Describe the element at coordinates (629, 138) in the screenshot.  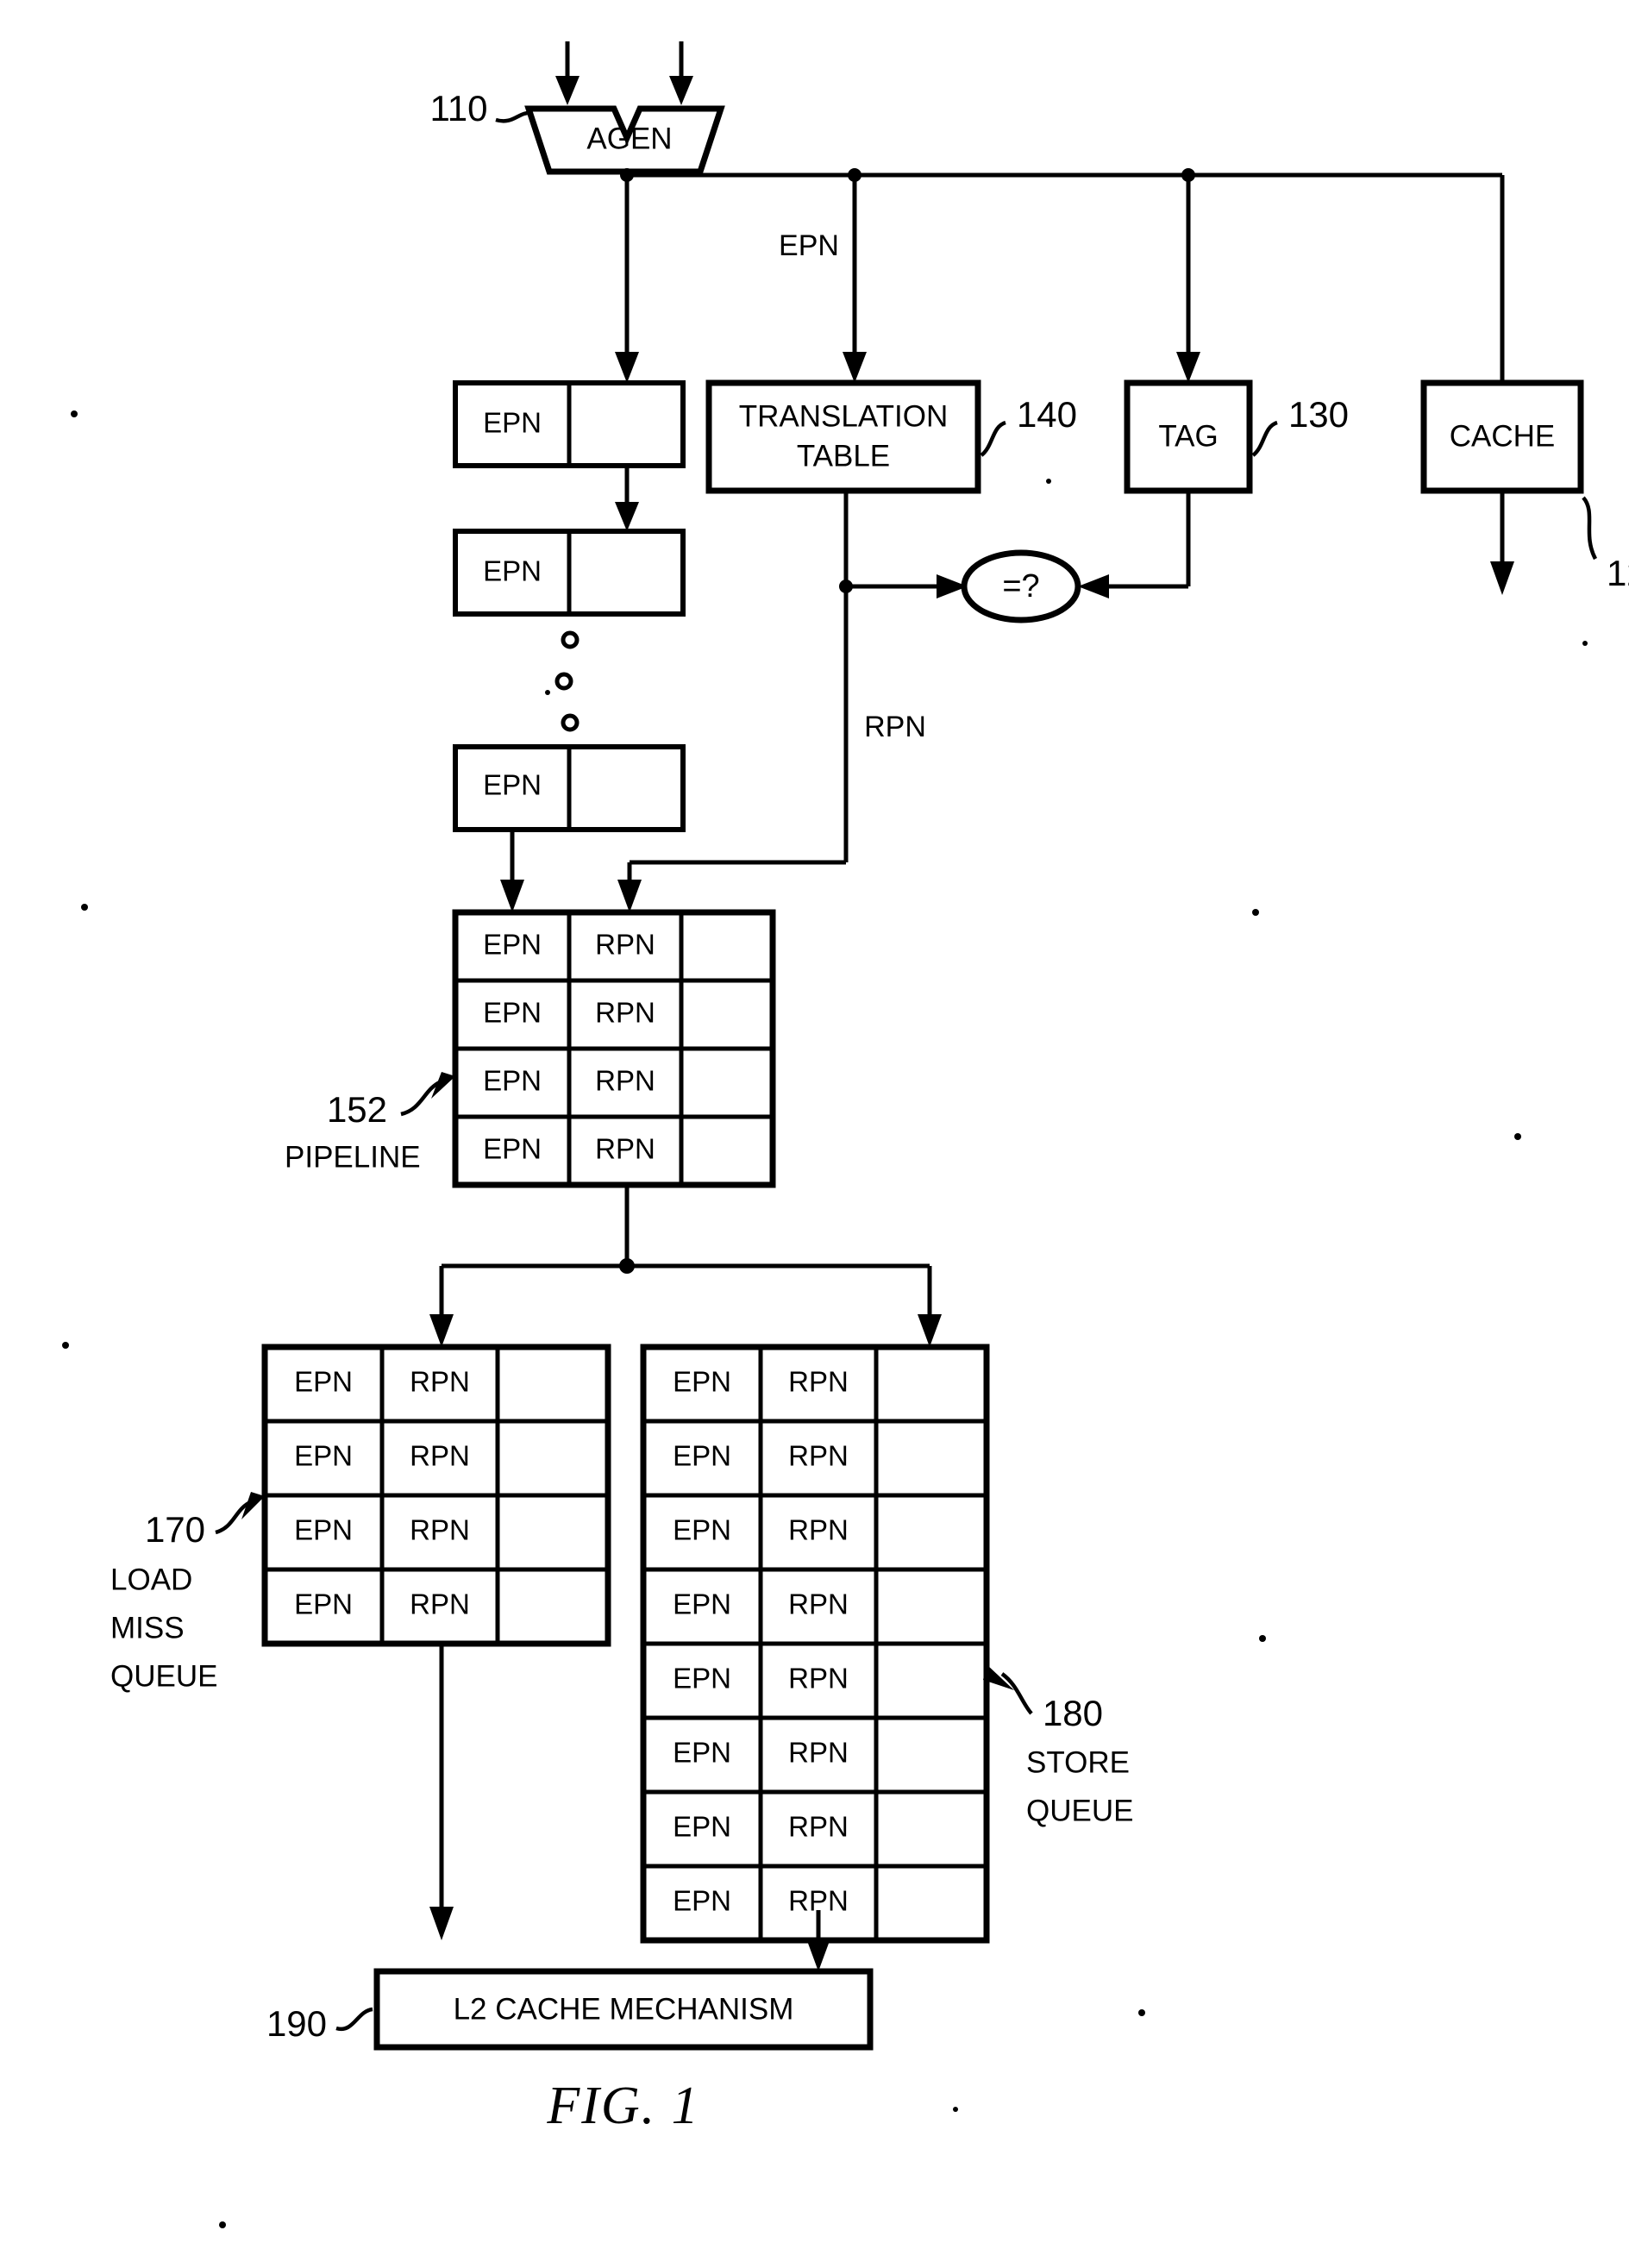
I see `agen-label: AGEN` at that location.